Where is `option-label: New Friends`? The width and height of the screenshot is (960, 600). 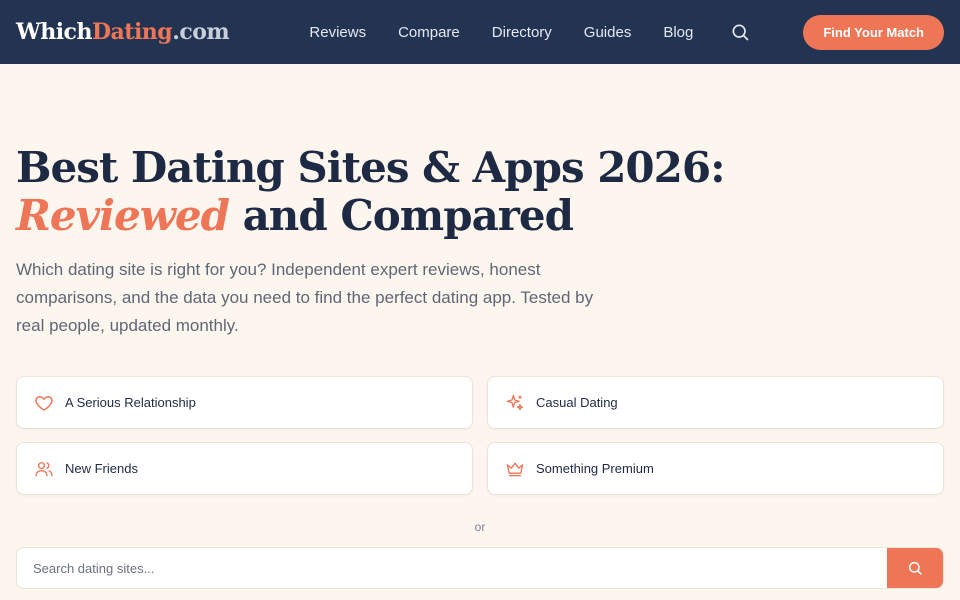 option-label: New Friends is located at coordinates (101, 468).